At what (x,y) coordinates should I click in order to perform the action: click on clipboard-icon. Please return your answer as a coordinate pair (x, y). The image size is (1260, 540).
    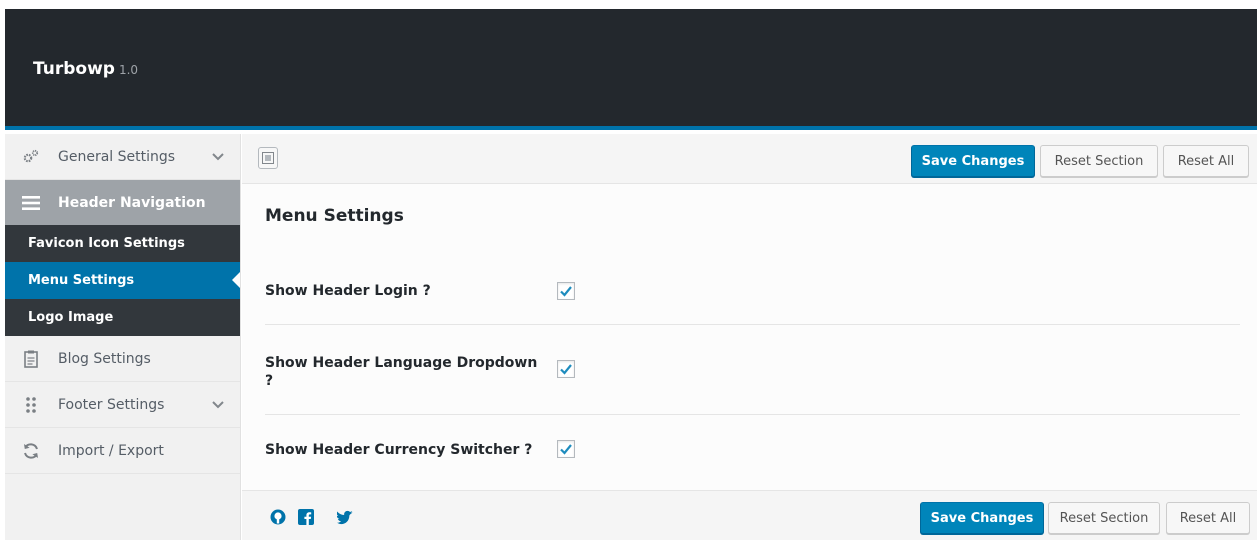
    Looking at the image, I should click on (31, 359).